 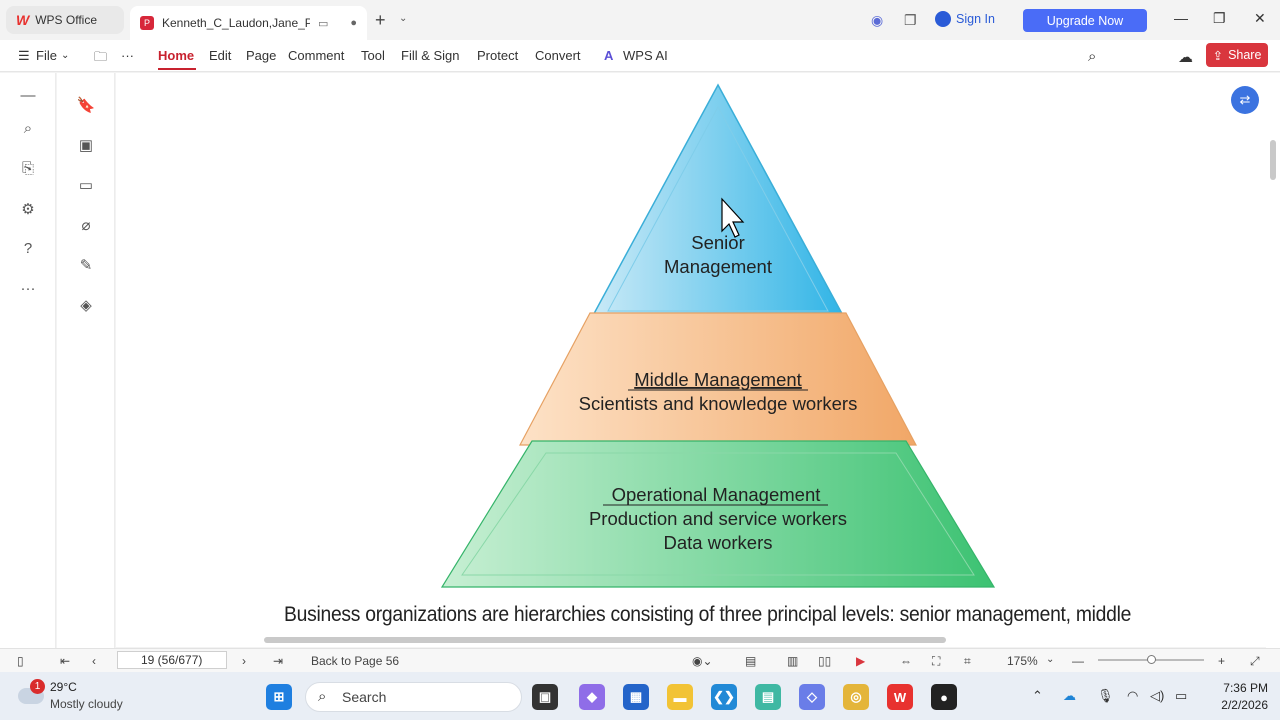 What do you see at coordinates (967, 661) in the screenshot?
I see `crop-icon: ⌗` at bounding box center [967, 661].